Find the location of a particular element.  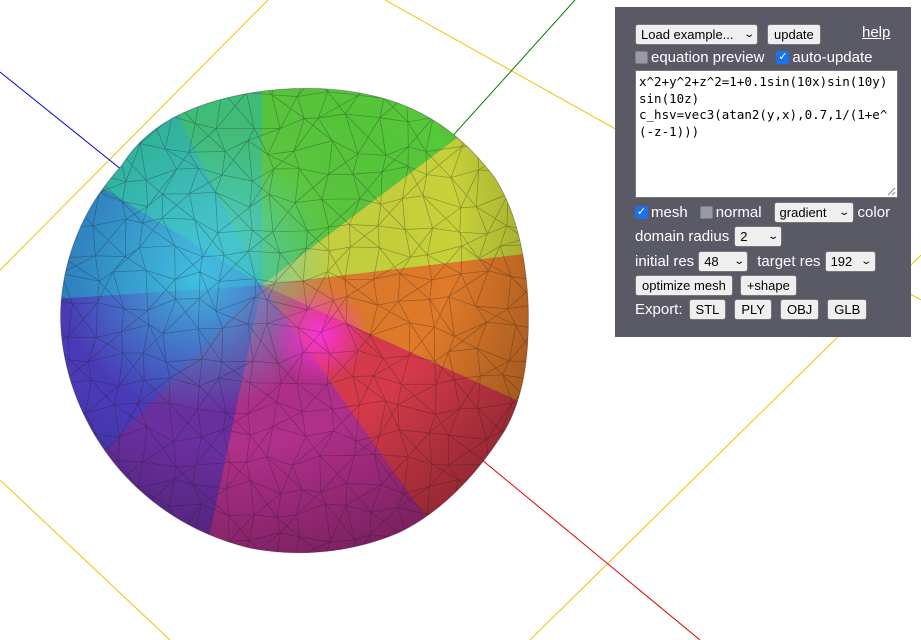

x-axis-line is located at coordinates (585, 544).